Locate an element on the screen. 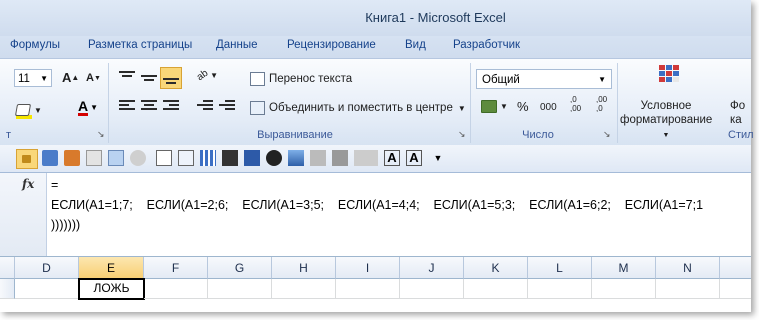 The width and height of the screenshot is (759, 320). list-icon is located at coordinates (230, 158).